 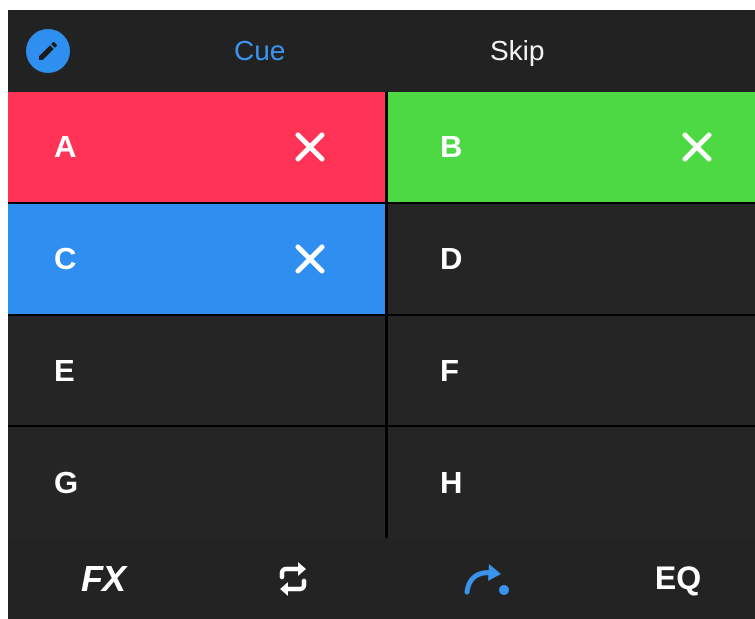 I want to click on fx-button: FX, so click(x=103, y=578).